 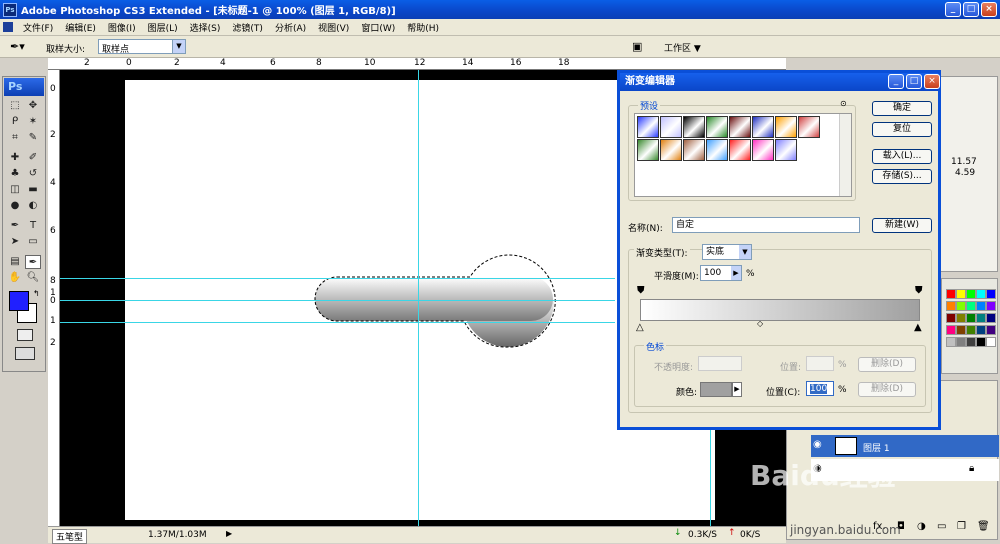 What do you see at coordinates (766, 225) in the screenshot?
I see `name-input: 自定` at bounding box center [766, 225].